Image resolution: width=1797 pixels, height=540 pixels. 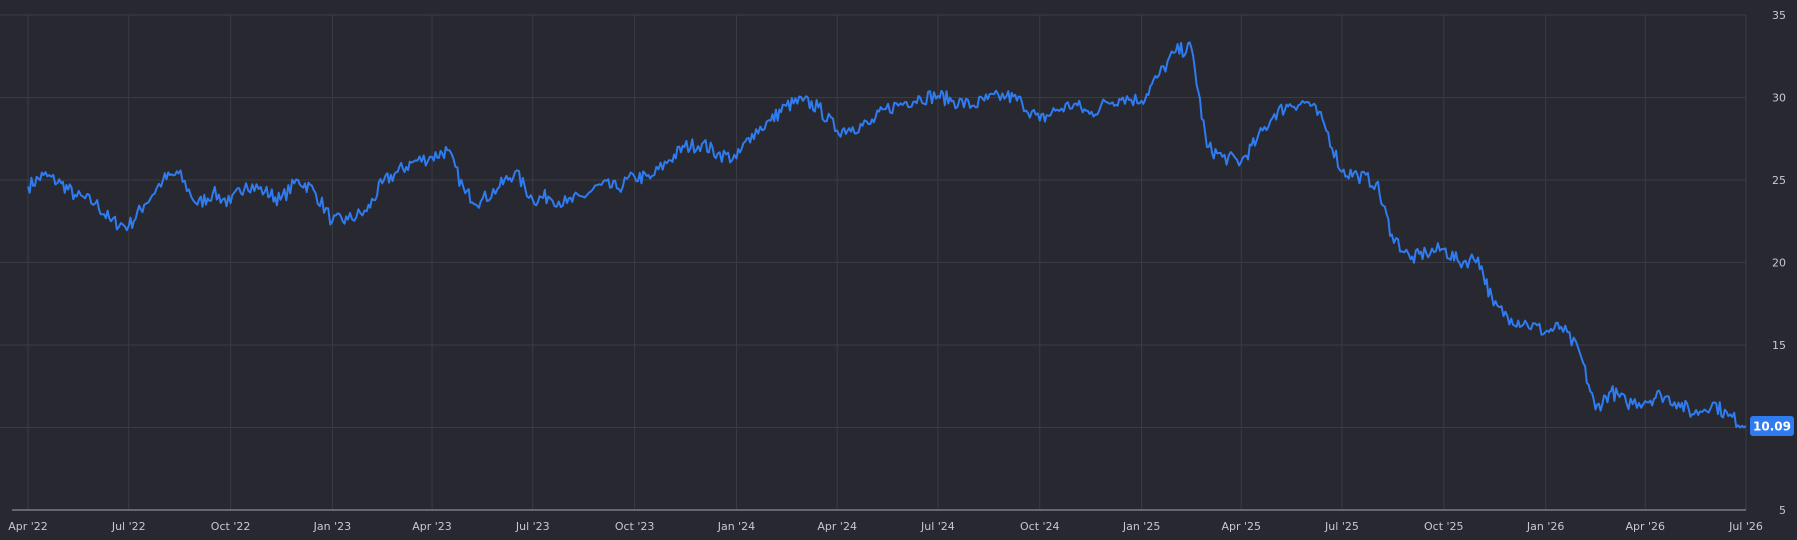 I want to click on x-tick-label: Jul '23, so click(x=532, y=526).